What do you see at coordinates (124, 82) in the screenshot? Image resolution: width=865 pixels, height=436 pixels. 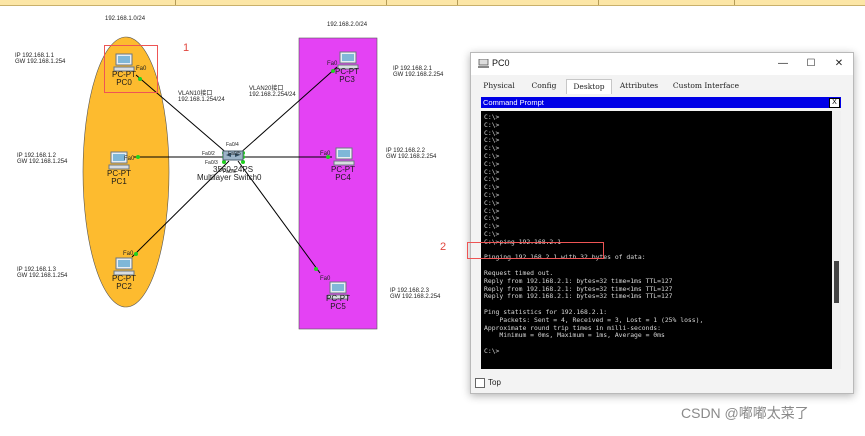 I see `pc0-id: PC0` at bounding box center [124, 82].